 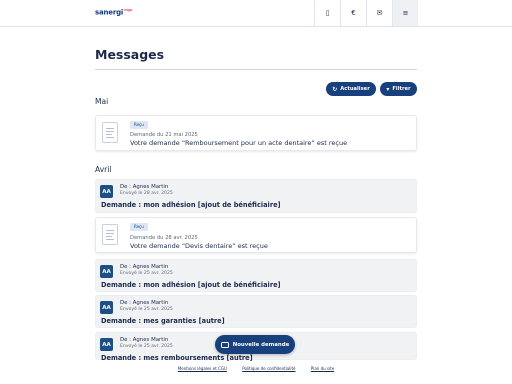 I want to click on footer-link-privacy: Politique de confidentialité, so click(x=268, y=368).